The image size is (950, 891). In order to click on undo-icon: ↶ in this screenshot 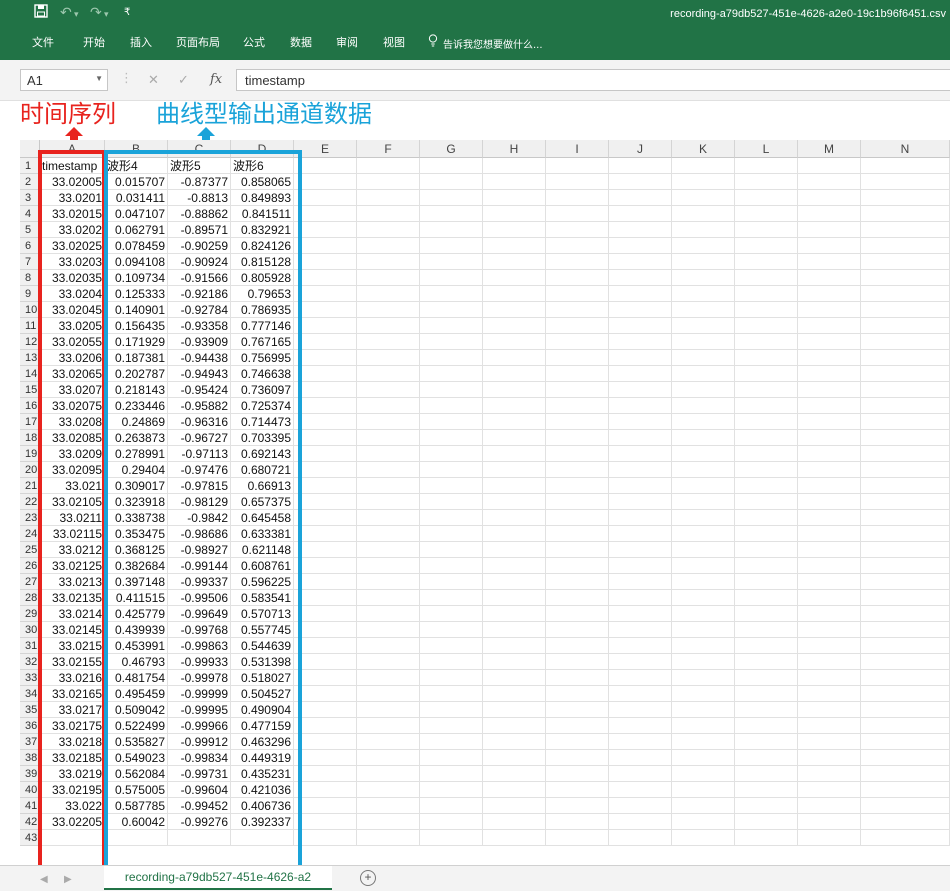, I will do `click(66, 12)`.